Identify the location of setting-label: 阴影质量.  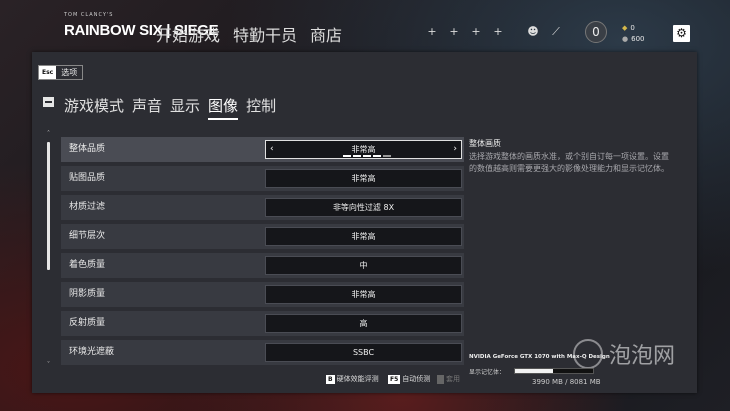
(87, 294).